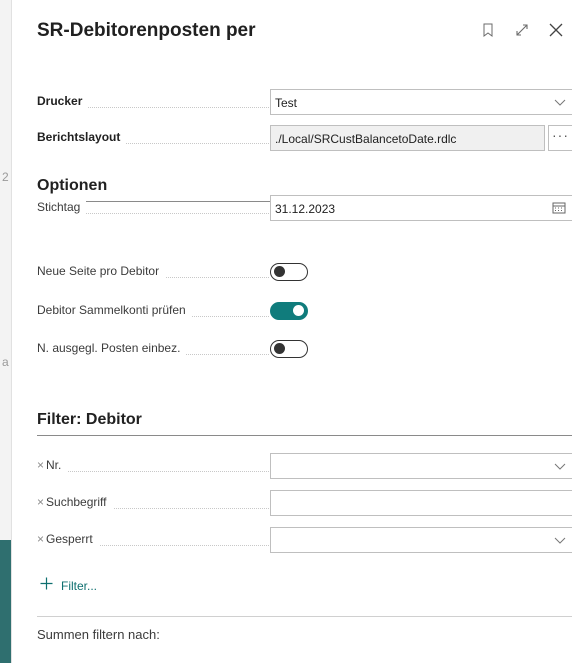 This screenshot has width=572, height=663. Describe the element at coordinates (46, 586) in the screenshot. I see `plus-icon` at that location.